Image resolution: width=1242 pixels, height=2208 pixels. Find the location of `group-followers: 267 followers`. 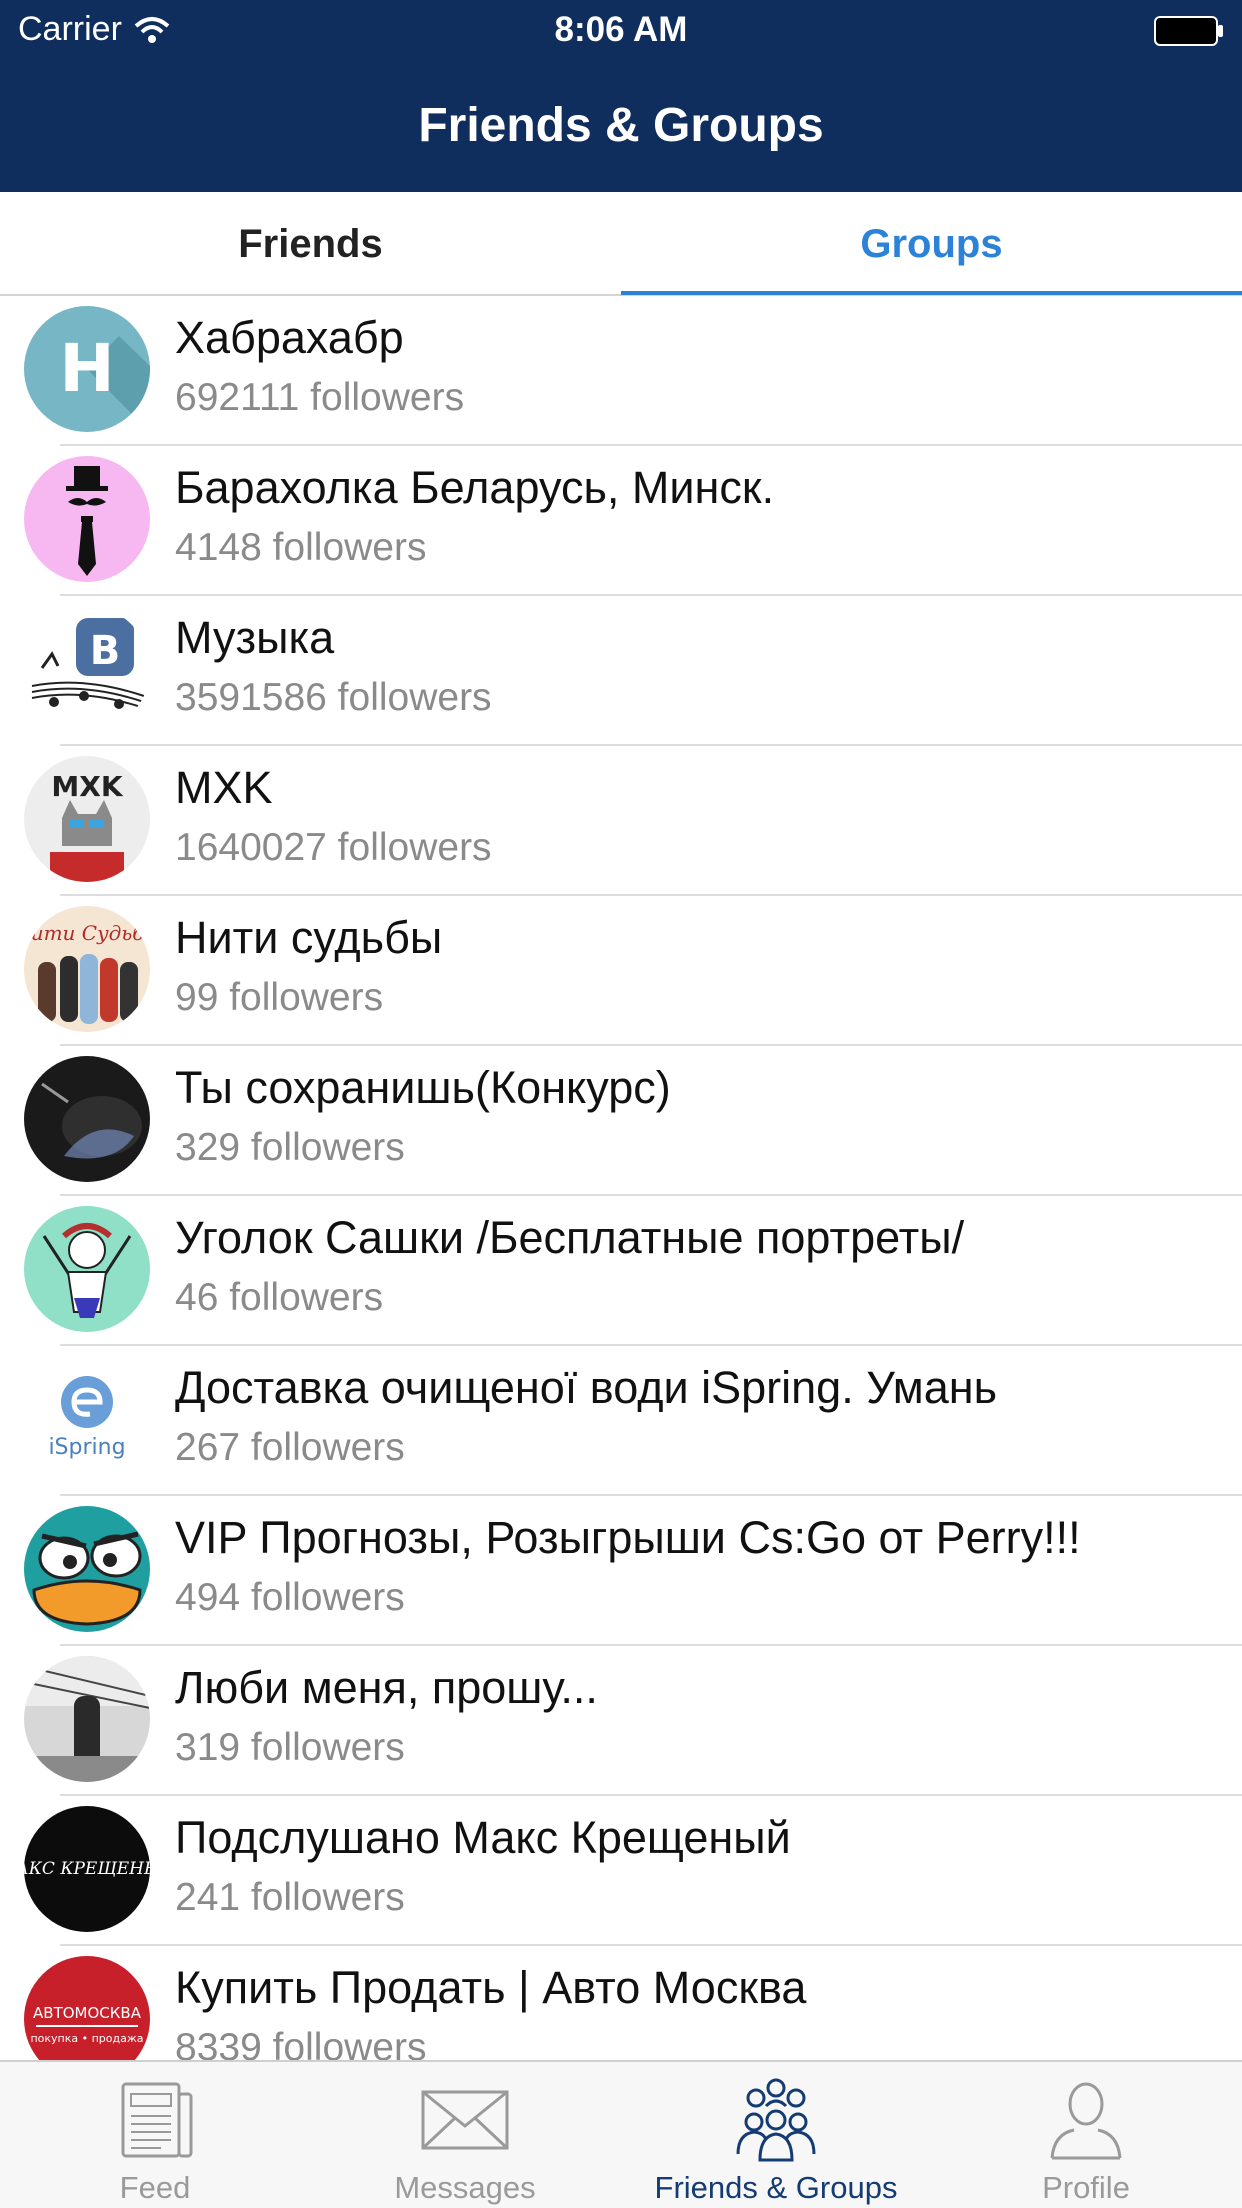

group-followers: 267 followers is located at coordinates (290, 1447).